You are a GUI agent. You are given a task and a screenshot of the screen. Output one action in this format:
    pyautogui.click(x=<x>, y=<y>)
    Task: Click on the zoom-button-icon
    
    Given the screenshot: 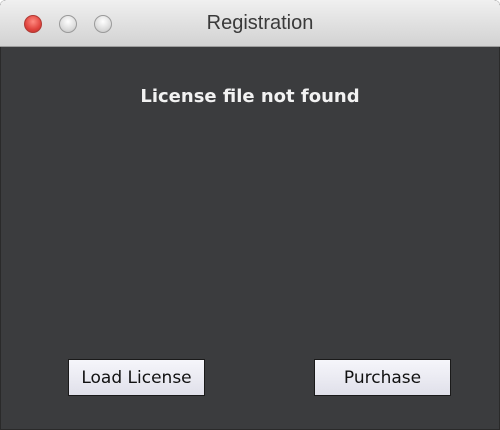 What is the action you would take?
    pyautogui.click(x=103, y=24)
    